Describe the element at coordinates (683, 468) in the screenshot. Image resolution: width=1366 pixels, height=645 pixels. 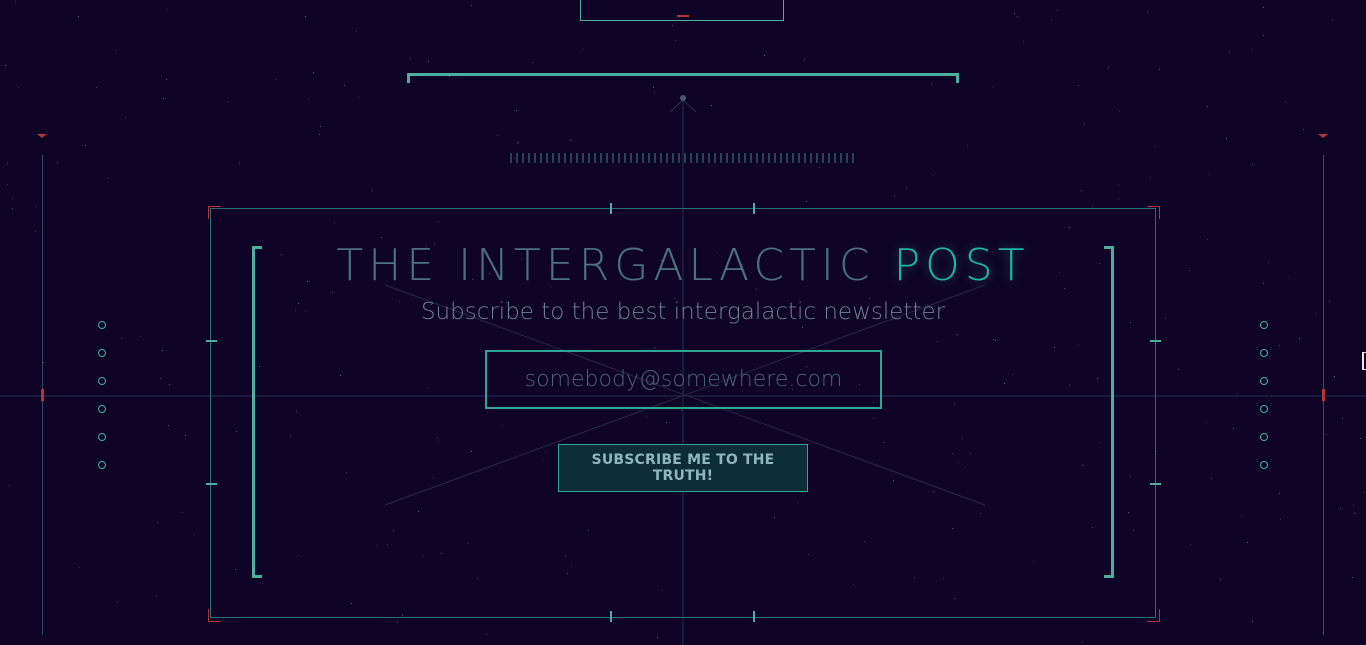
I see `subscribe-button: SUBSCRIBE ME TO THE TRUTH!` at that location.